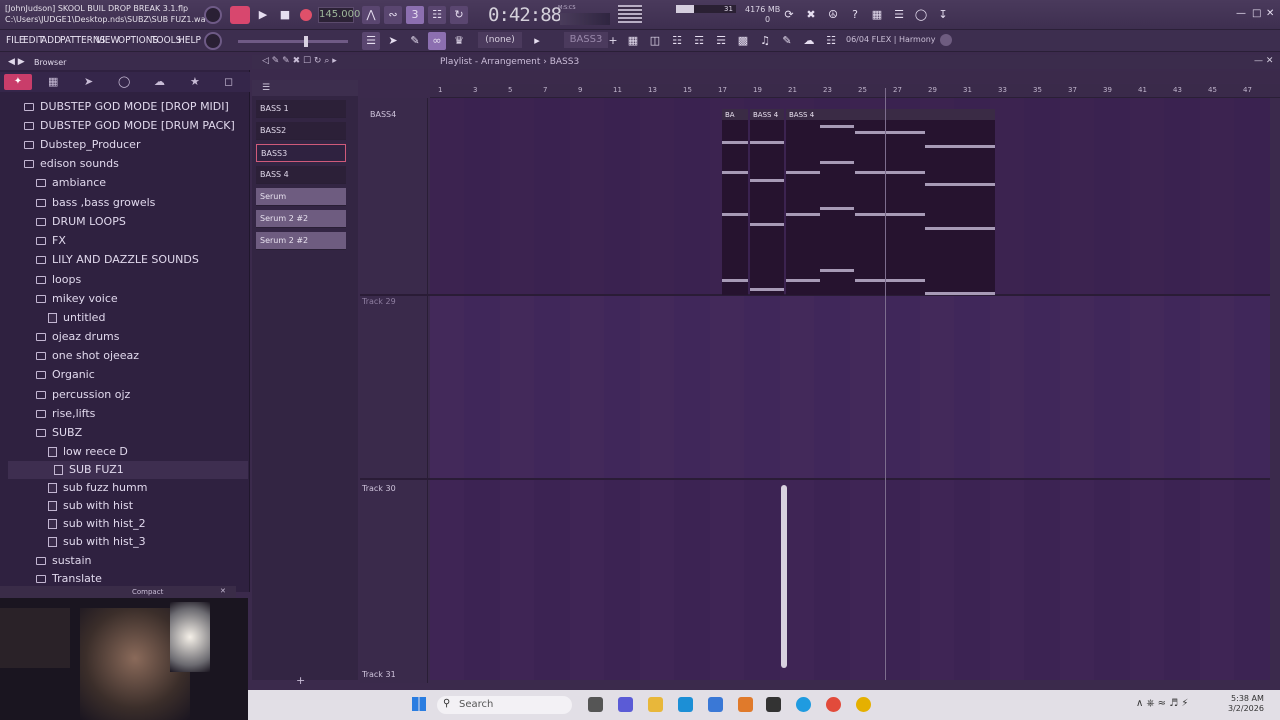 The width and height of the screenshot is (1280, 720). I want to click on browser-item: sub with hist, so click(90, 506).